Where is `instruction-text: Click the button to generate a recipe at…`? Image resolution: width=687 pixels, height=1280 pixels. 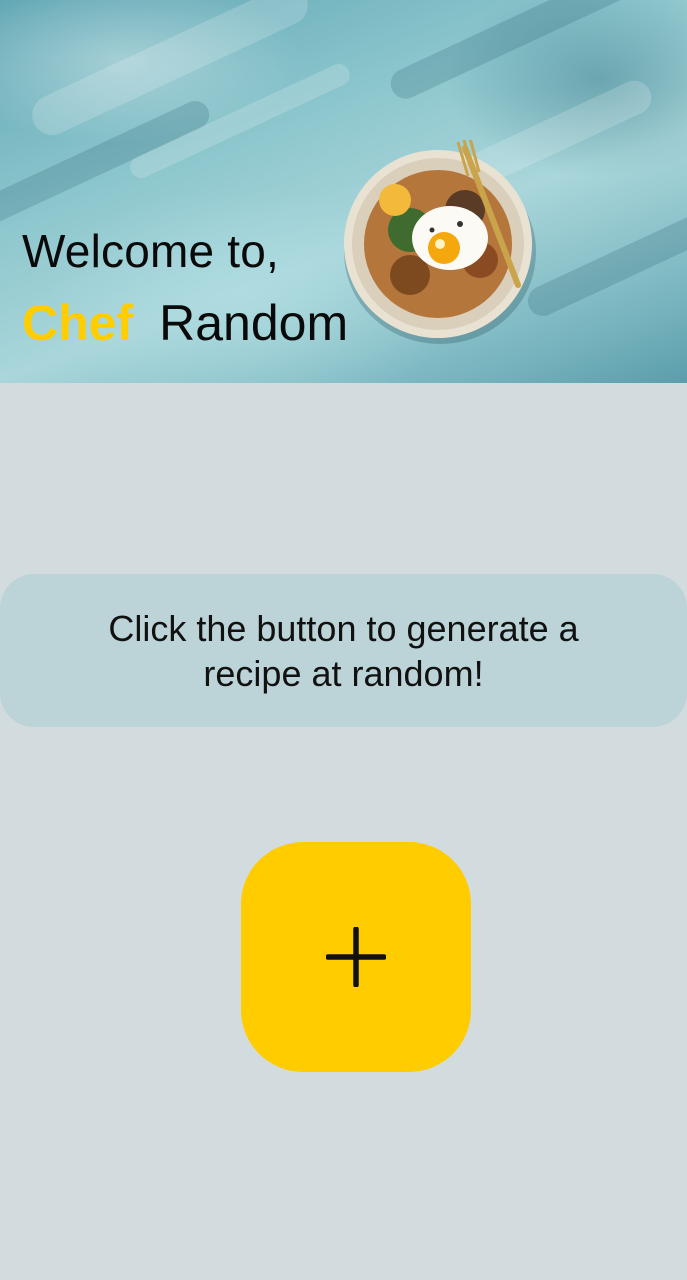 instruction-text: Click the button to generate a recipe at… is located at coordinates (343, 650).